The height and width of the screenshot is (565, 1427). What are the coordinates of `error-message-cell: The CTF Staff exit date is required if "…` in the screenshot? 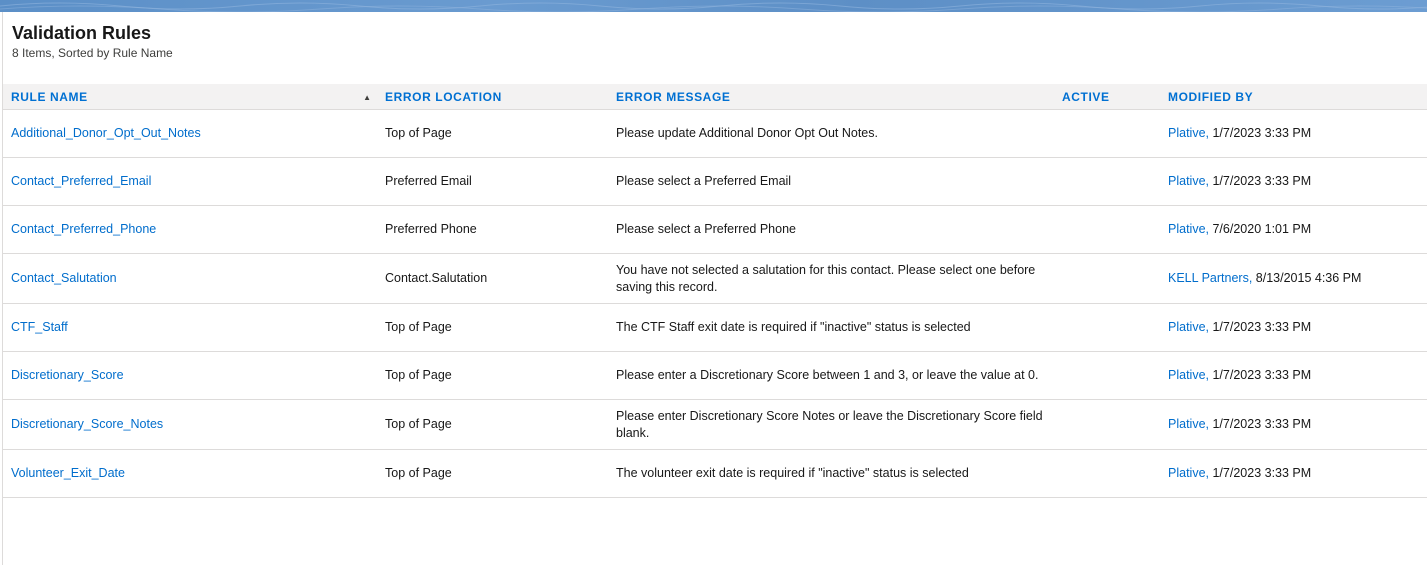 It's located at (831, 327).